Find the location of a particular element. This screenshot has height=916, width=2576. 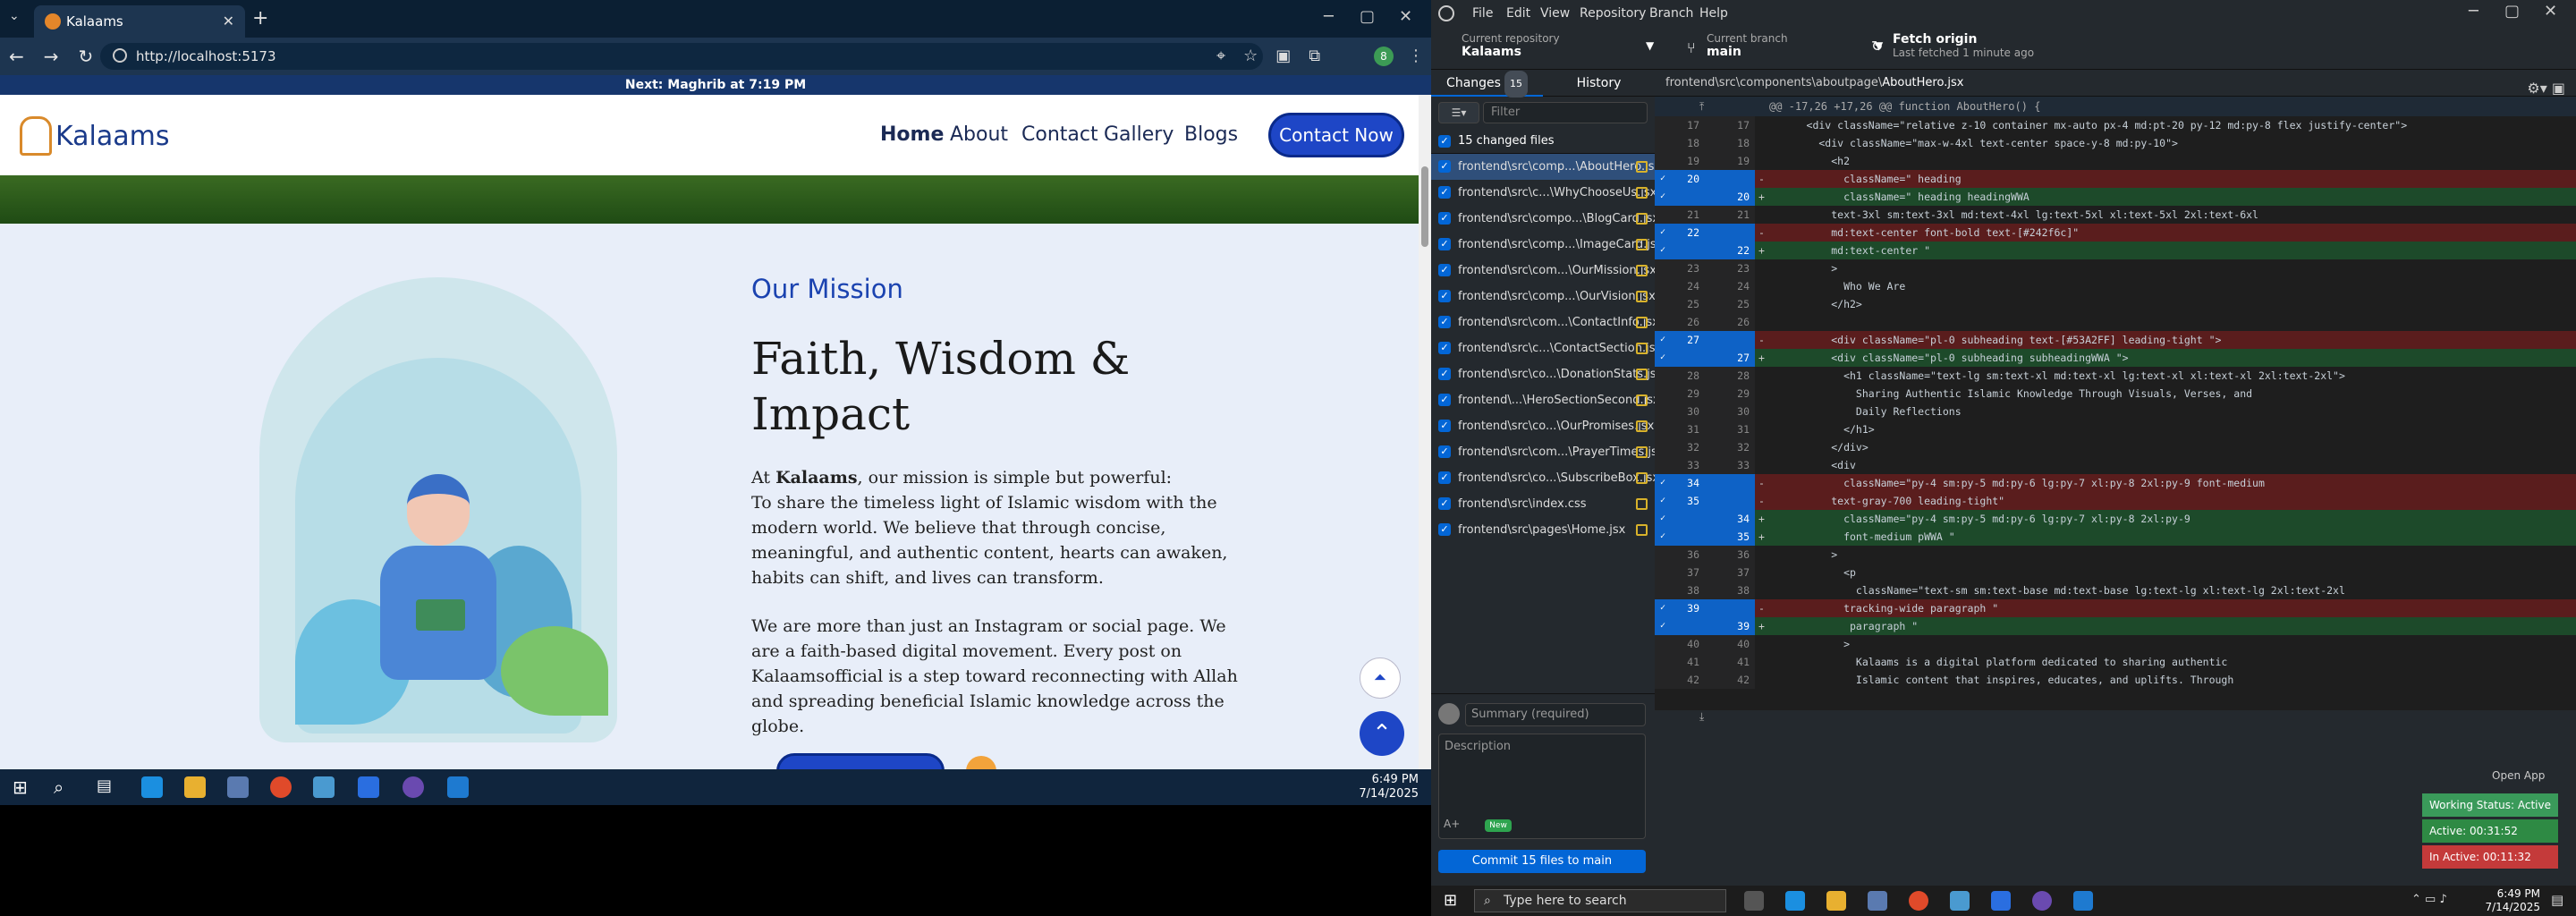

diff-line: 20 ✓ + className=" heading headingWWA is located at coordinates (2115, 197).